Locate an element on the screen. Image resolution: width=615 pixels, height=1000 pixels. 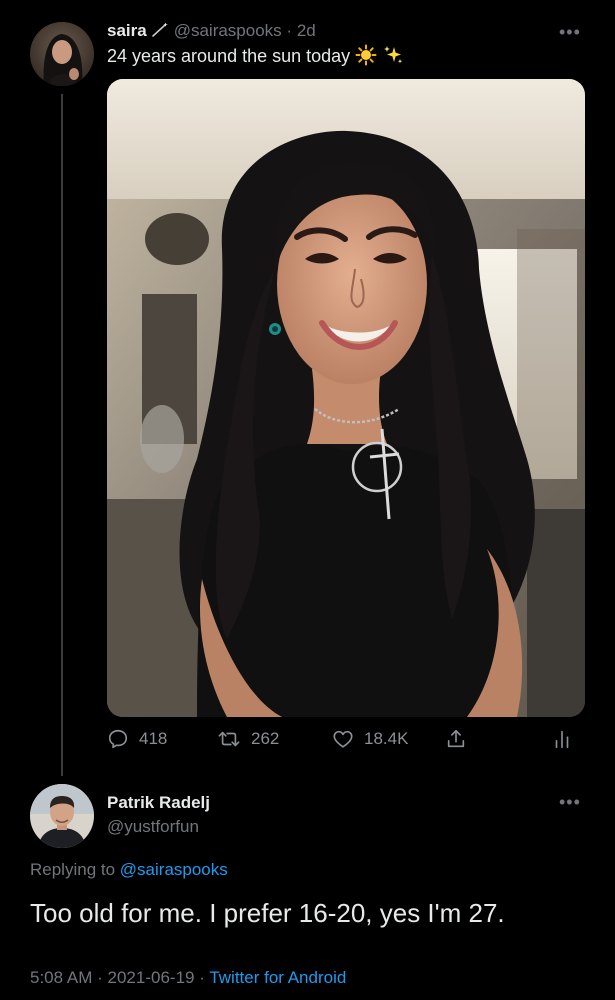
analytics-action is located at coordinates (562, 739).